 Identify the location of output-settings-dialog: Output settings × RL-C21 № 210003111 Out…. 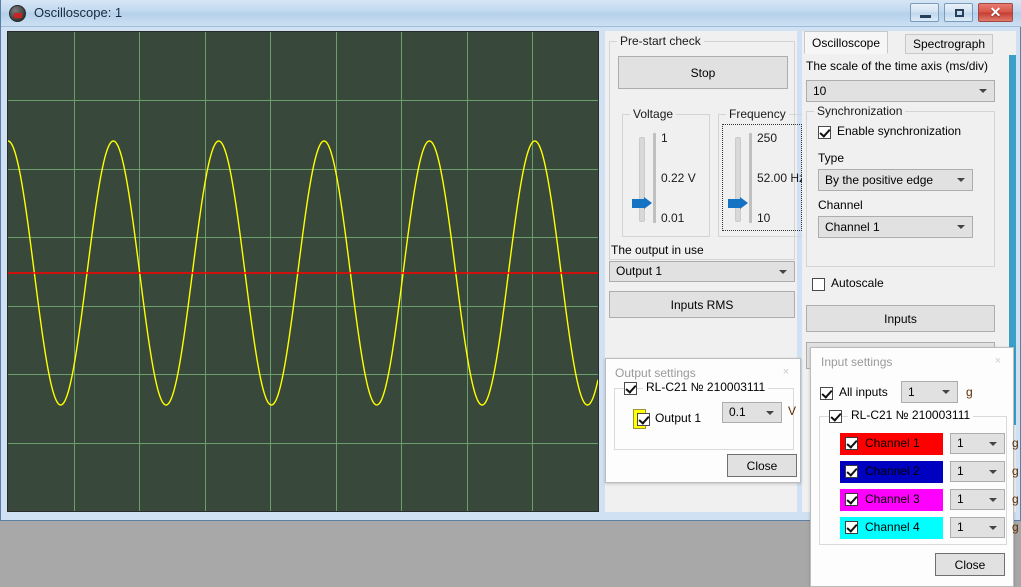
(703, 420).